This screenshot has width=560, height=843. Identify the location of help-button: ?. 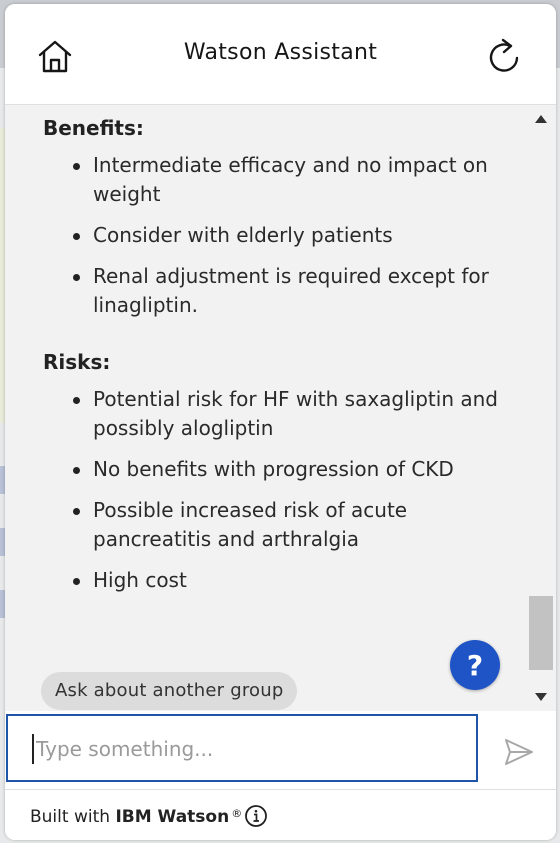
(475, 665).